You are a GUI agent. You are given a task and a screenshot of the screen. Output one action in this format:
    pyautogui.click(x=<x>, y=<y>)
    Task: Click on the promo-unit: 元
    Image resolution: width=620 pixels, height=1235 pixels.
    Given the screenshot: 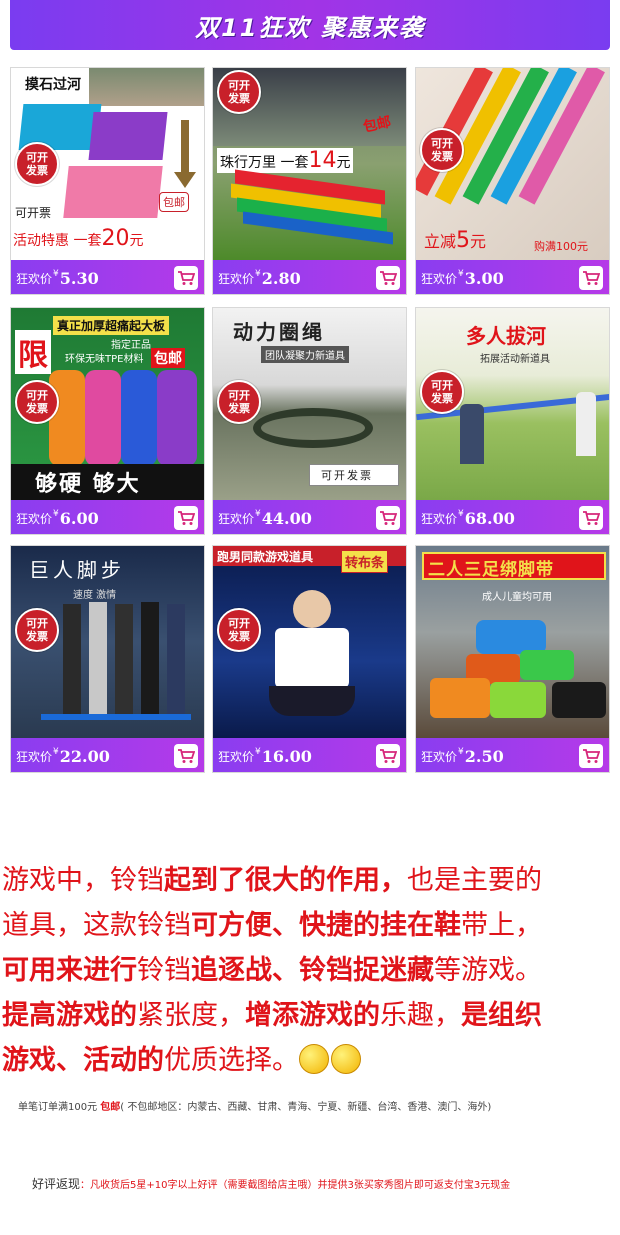 What is the action you would take?
    pyautogui.click(x=136, y=241)
    